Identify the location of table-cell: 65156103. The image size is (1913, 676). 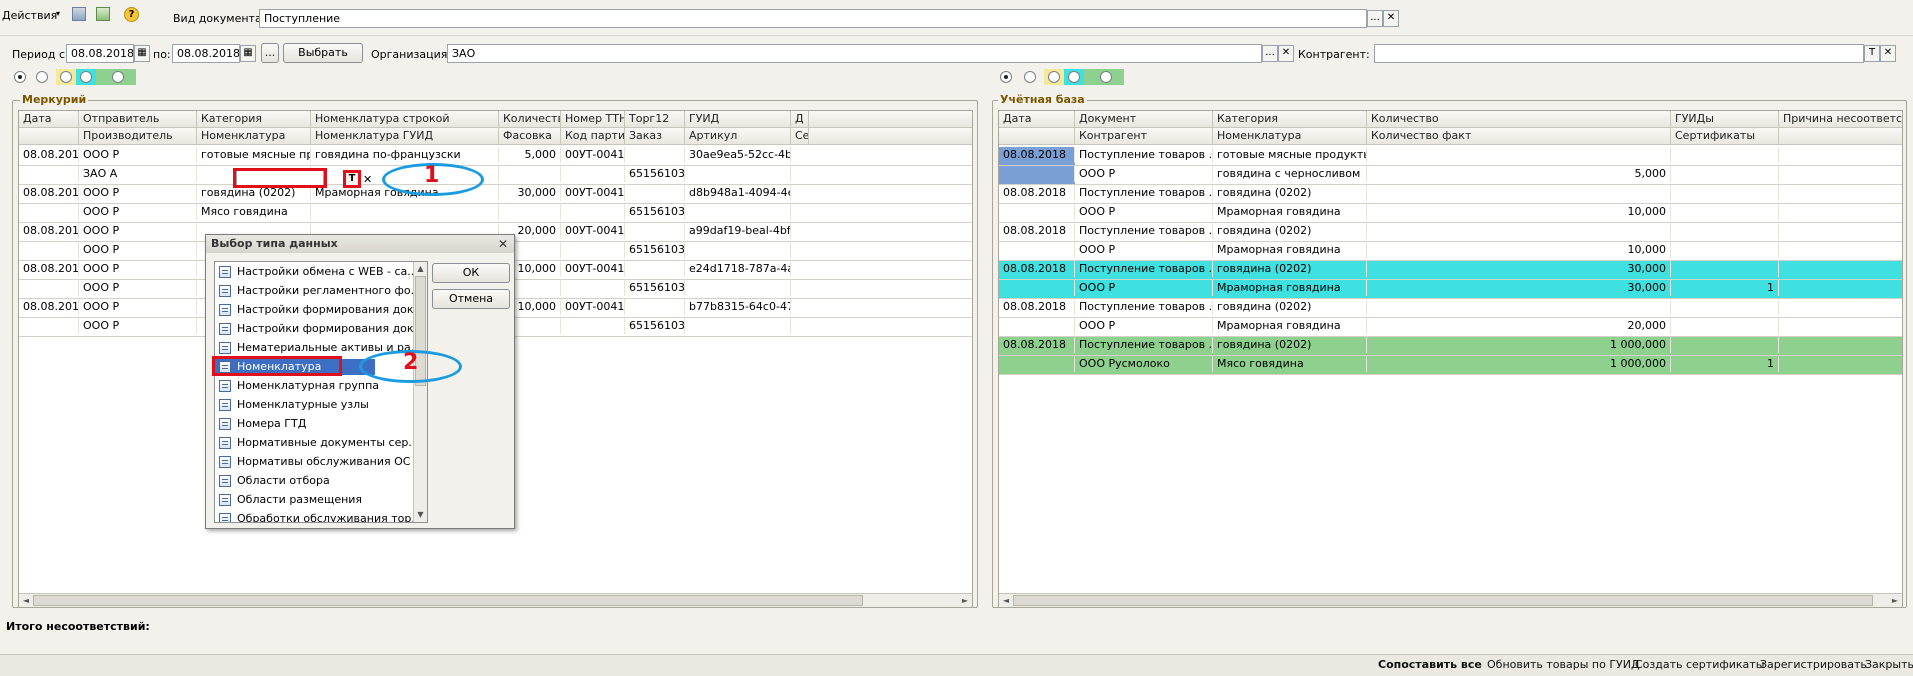
(655, 174).